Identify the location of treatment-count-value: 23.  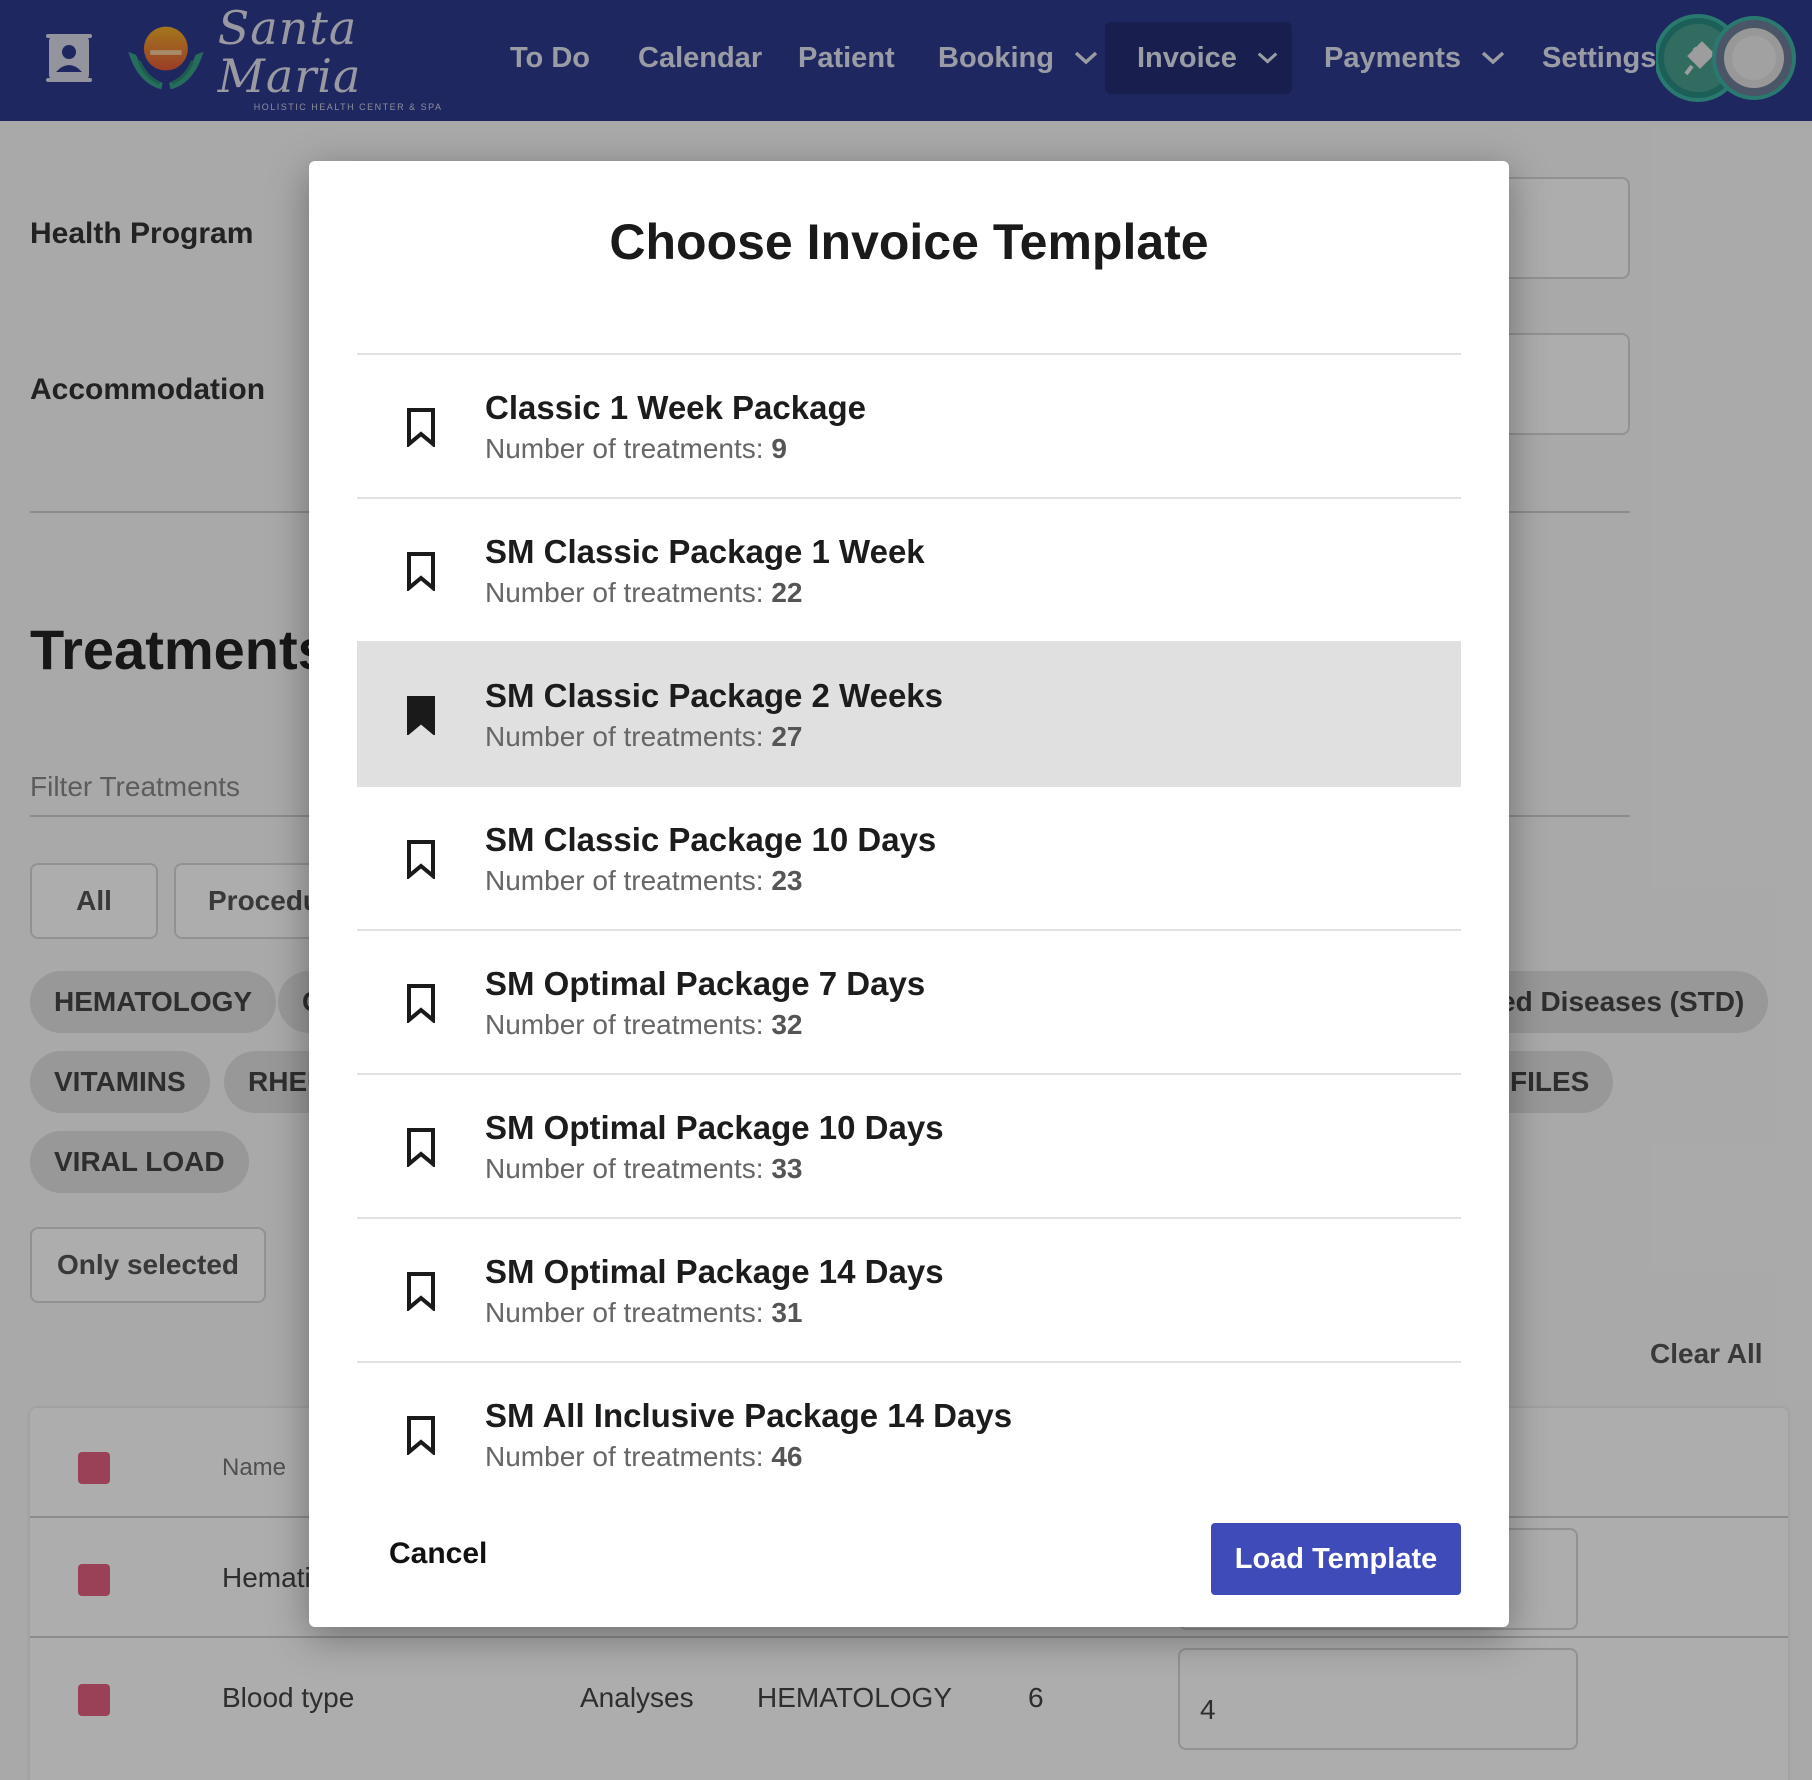
(787, 880).